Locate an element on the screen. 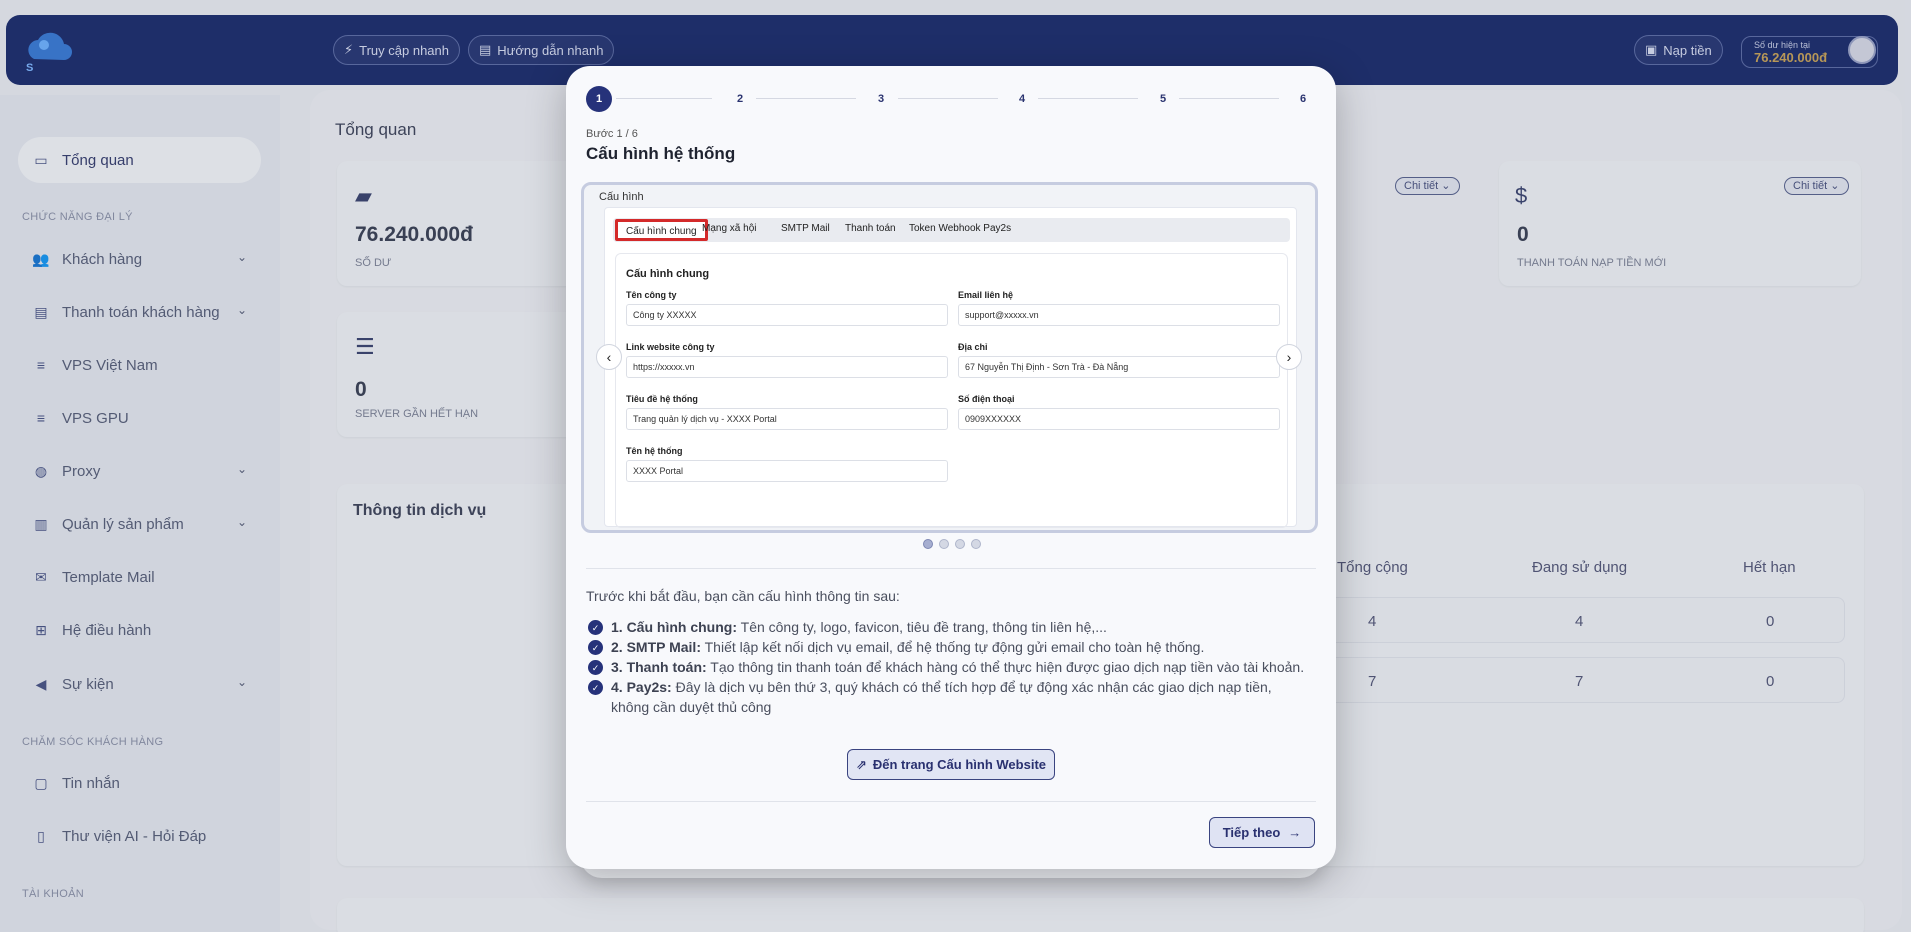 This screenshot has height=932, width=1911. carousel-next-button: › is located at coordinates (1289, 357).